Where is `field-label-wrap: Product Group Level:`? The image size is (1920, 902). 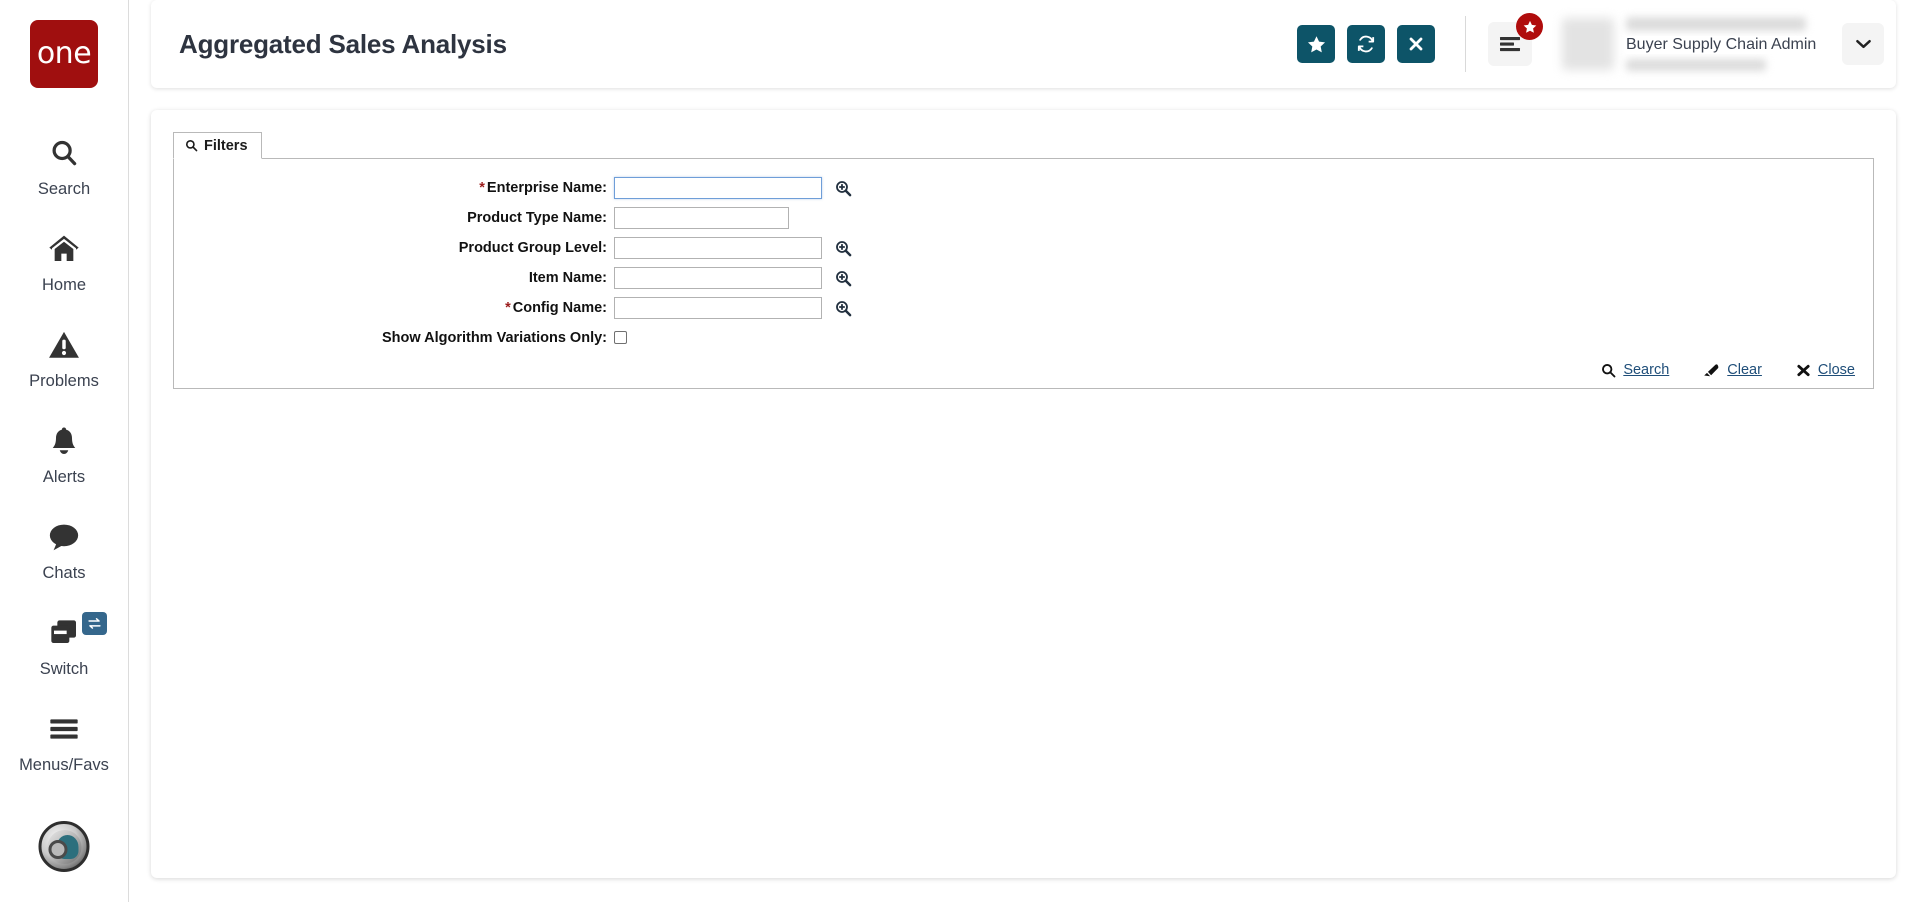 field-label-wrap: Product Group Level: is located at coordinates (394, 248).